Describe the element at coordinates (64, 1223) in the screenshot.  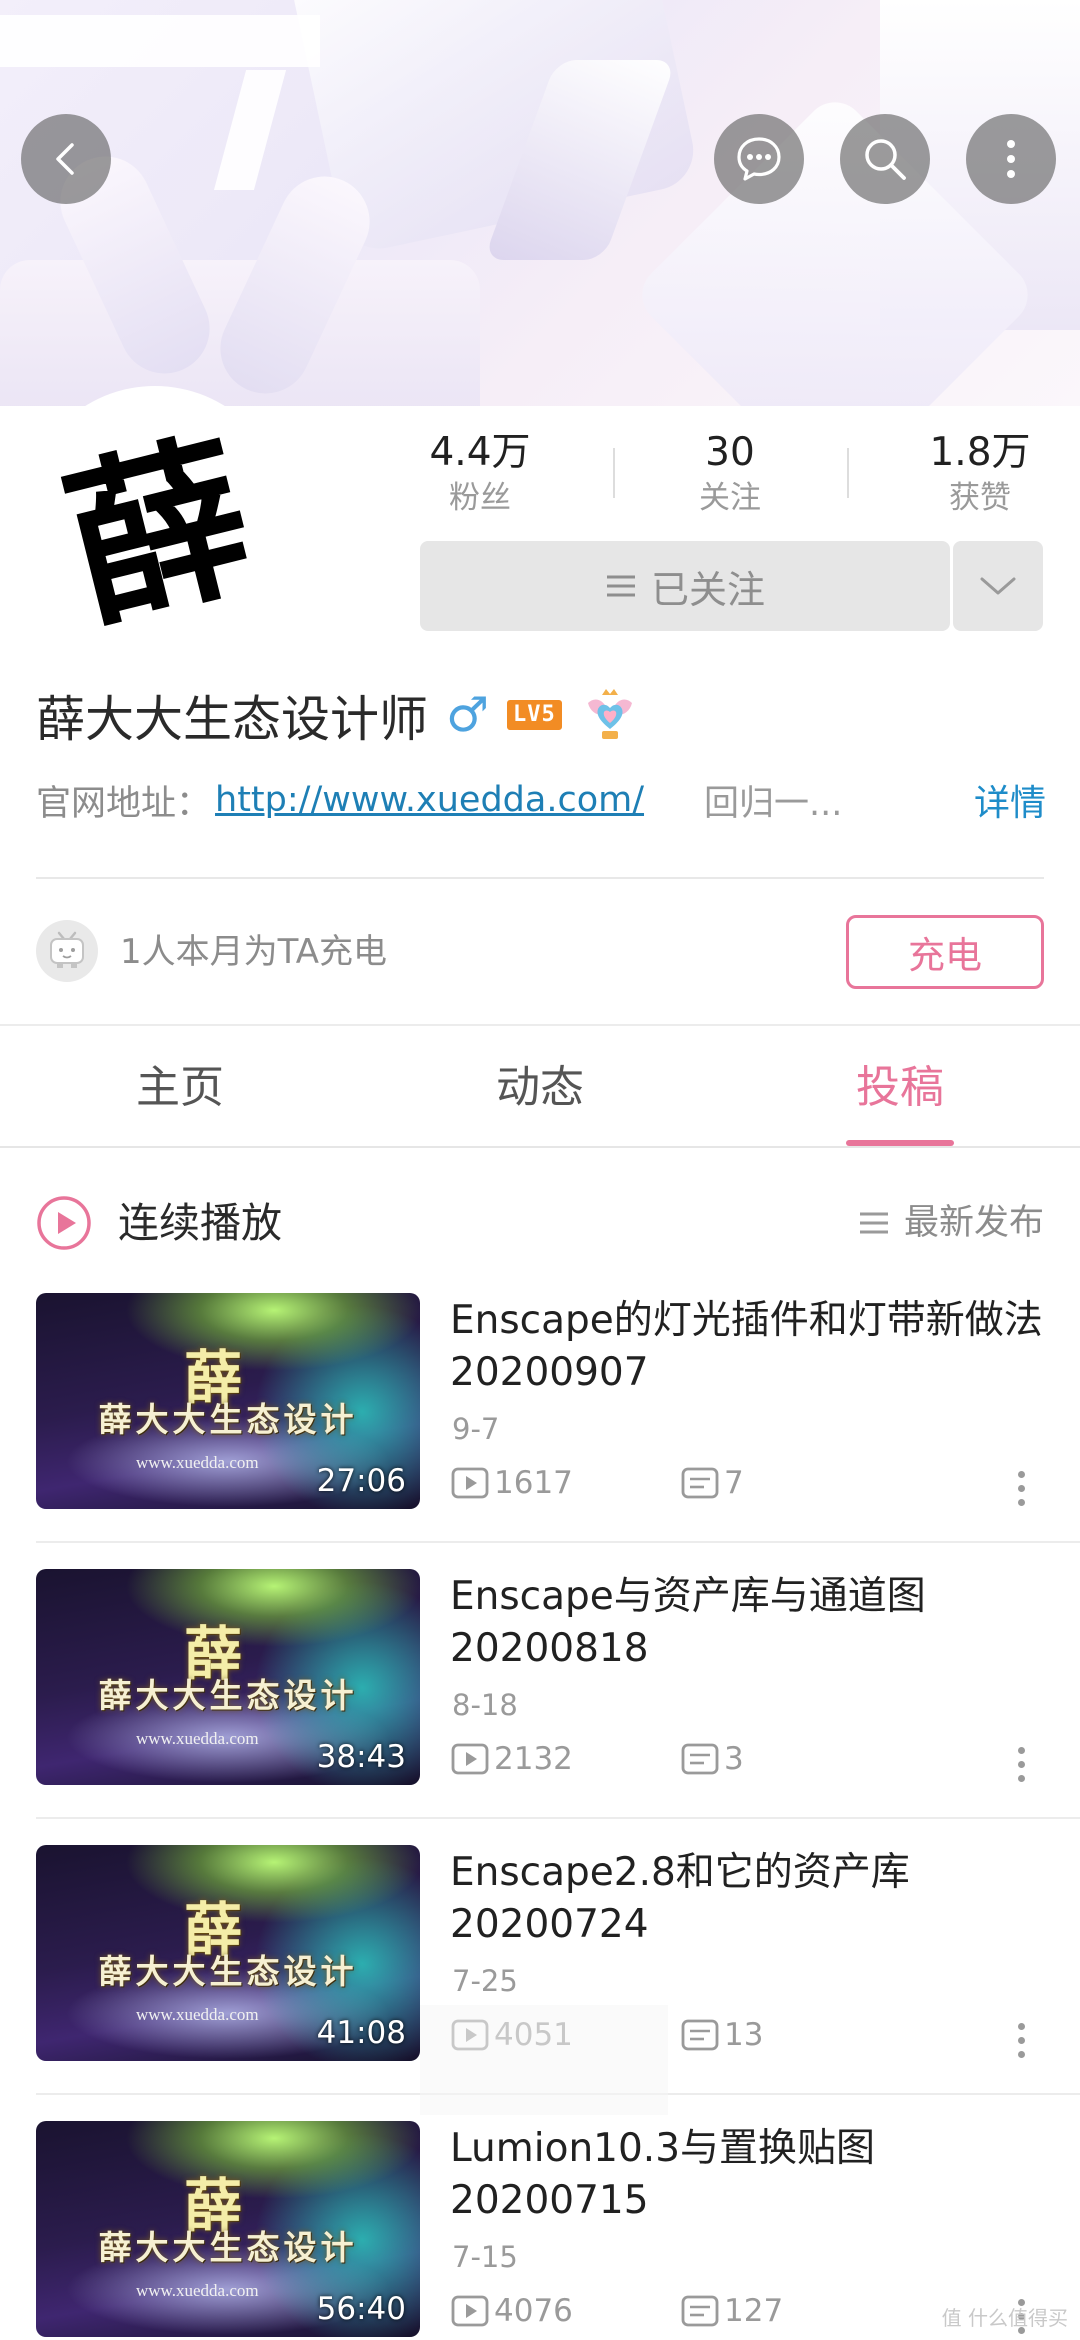
I see `play-circle-icon` at that location.